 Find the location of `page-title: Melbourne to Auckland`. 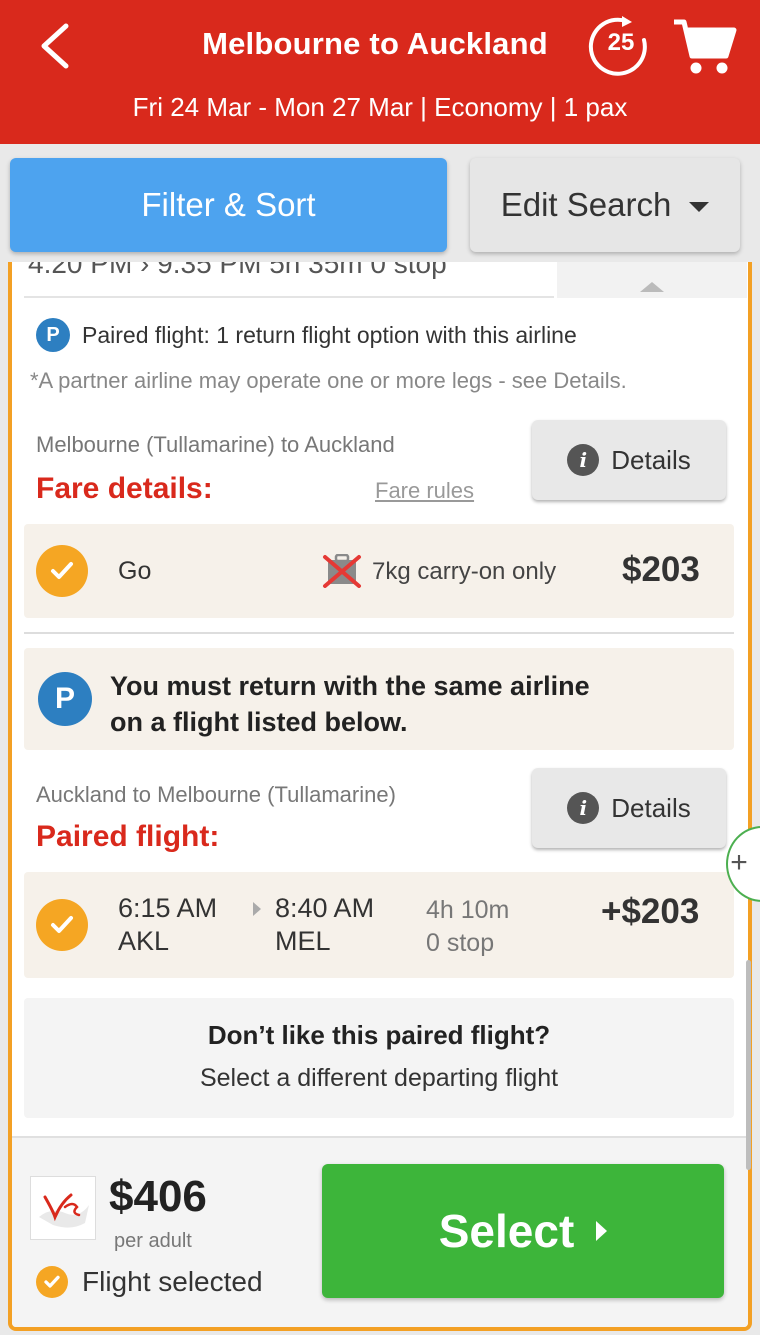

page-title: Melbourne to Auckland is located at coordinates (375, 43).